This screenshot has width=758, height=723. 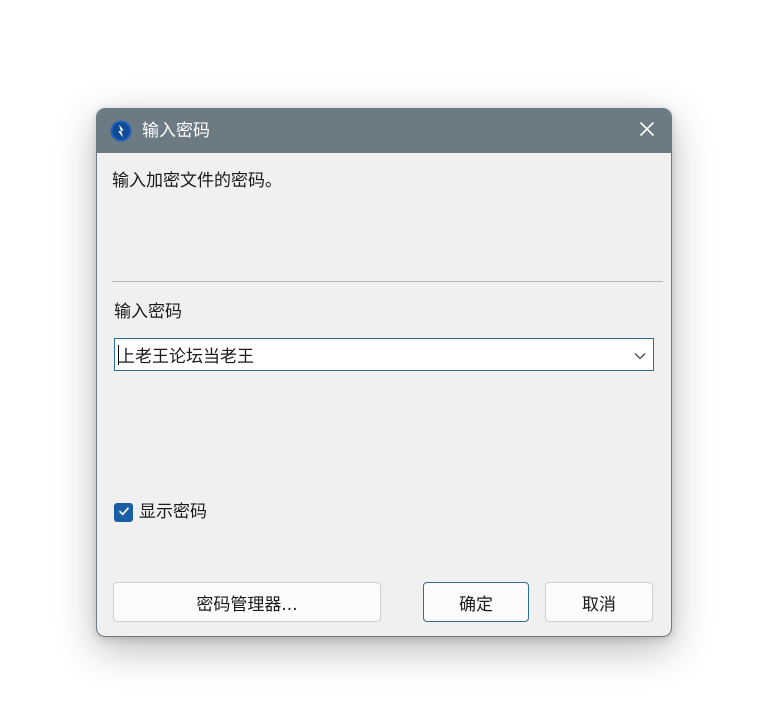 I want to click on ok-button: 确定, so click(x=476, y=602).